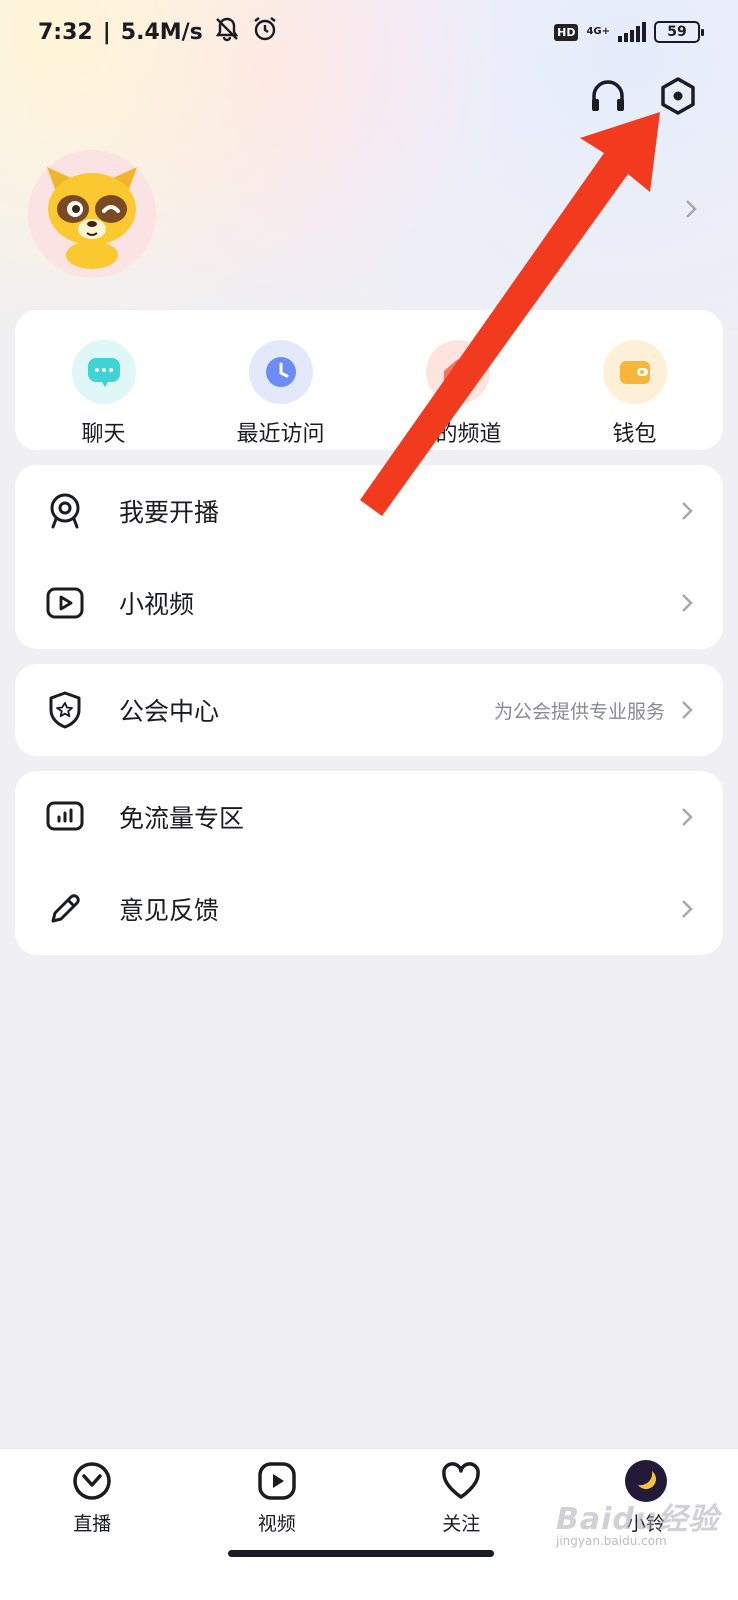 The image size is (738, 1600). I want to click on quick-action-channel: 我的频道, so click(457, 380).